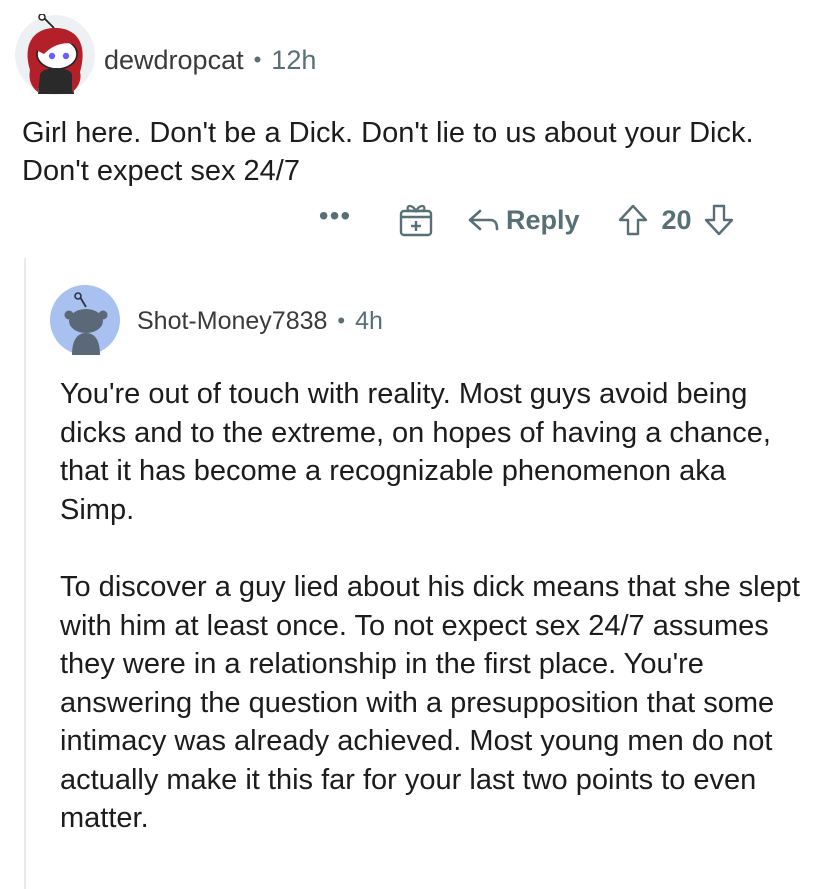 The image size is (823, 889). Describe the element at coordinates (633, 220) in the screenshot. I see `upvote-icon` at that location.